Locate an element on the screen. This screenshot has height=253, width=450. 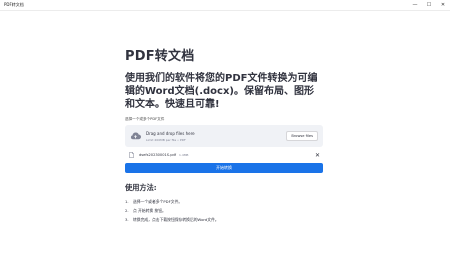
step-number: 1. is located at coordinates (127, 201).